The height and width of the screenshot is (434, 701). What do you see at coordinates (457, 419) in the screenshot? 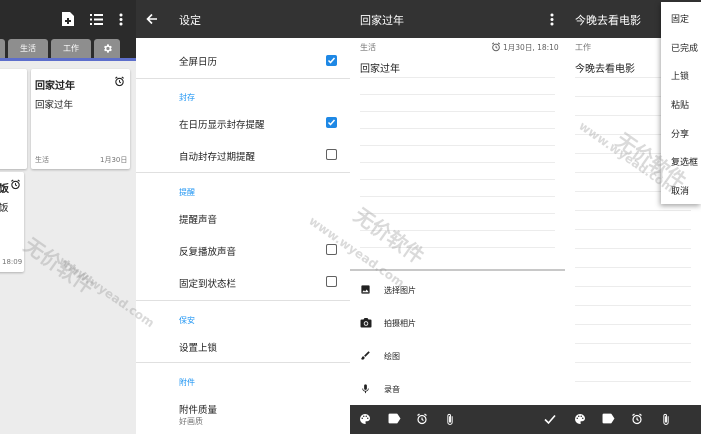
I see `editor-bottom-bar` at bounding box center [457, 419].